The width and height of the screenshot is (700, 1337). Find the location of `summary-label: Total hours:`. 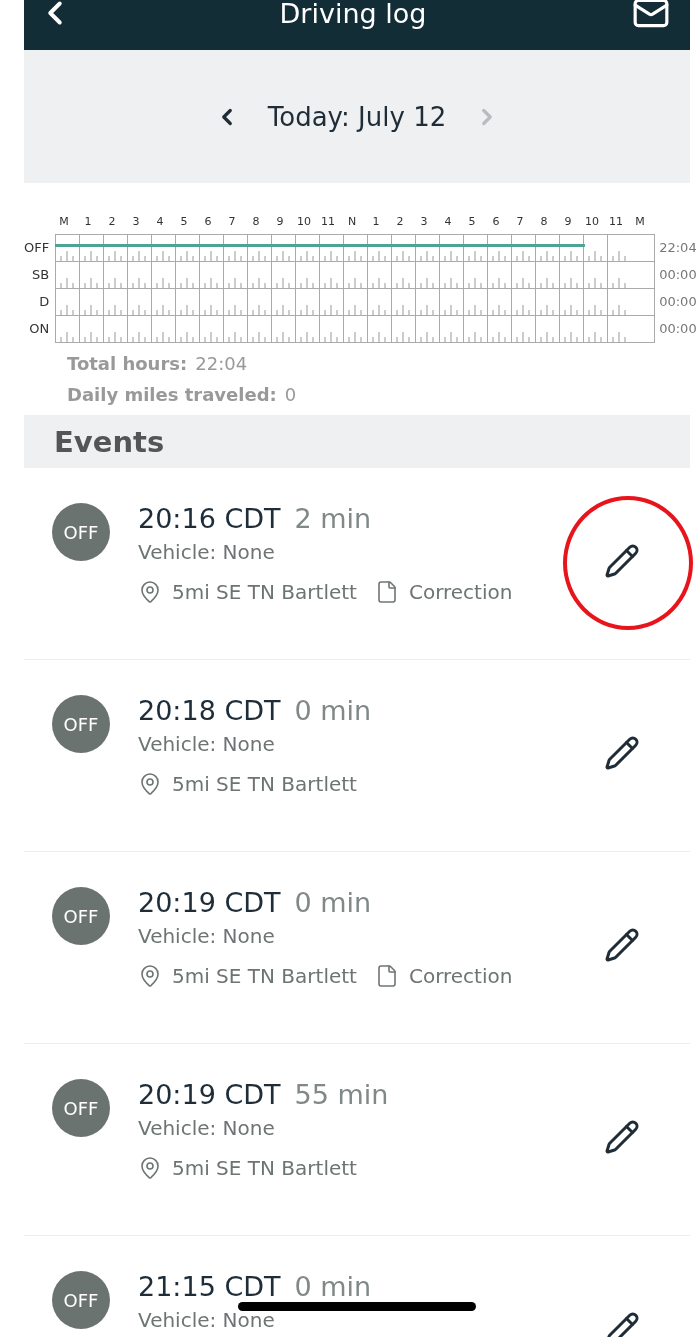

summary-label: Total hours: is located at coordinates (127, 363).